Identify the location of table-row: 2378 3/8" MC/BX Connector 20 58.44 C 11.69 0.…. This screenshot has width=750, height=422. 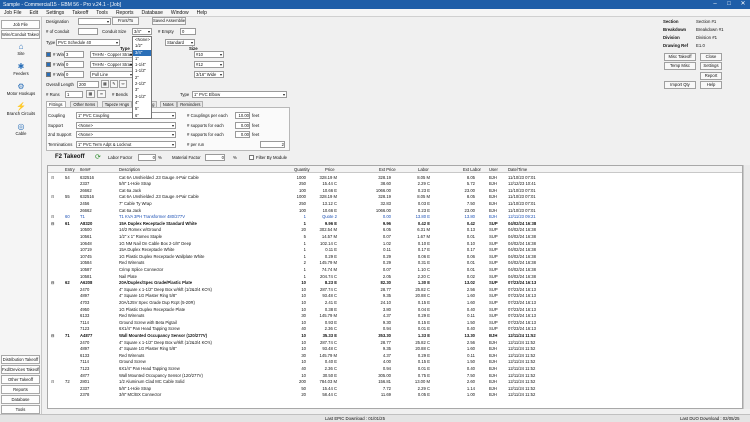
(395, 395).